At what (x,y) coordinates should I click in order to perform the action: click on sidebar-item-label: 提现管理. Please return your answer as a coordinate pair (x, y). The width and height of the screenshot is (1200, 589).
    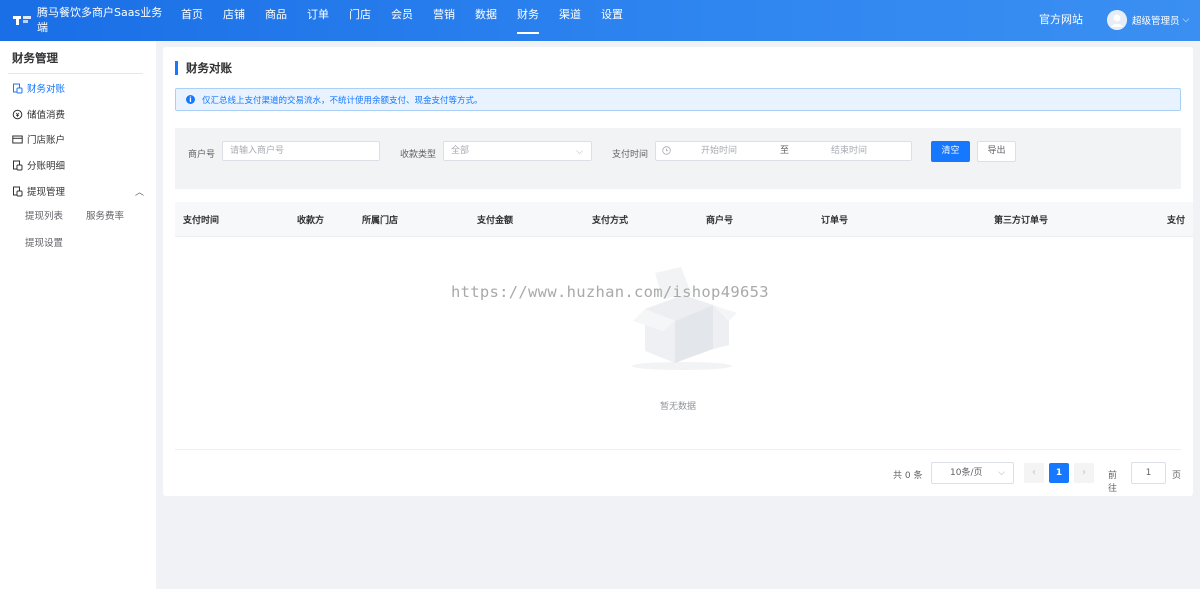
    Looking at the image, I should click on (46, 192).